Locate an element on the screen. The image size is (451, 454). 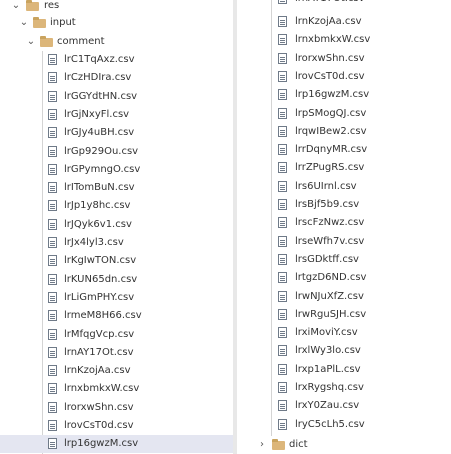
tree-file: lrxlWy3lo.csv is located at coordinates (344, 351).